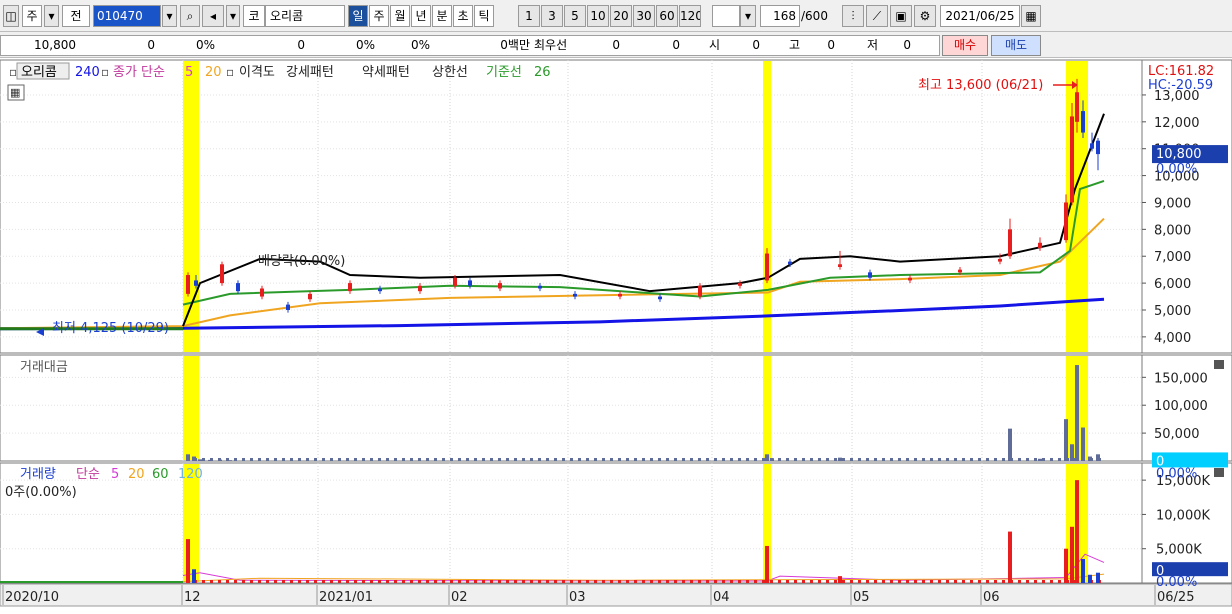 This screenshot has height=614, width=1232. What do you see at coordinates (39, 72) in the screenshot?
I see `legend-stock: 오리콤` at bounding box center [39, 72].